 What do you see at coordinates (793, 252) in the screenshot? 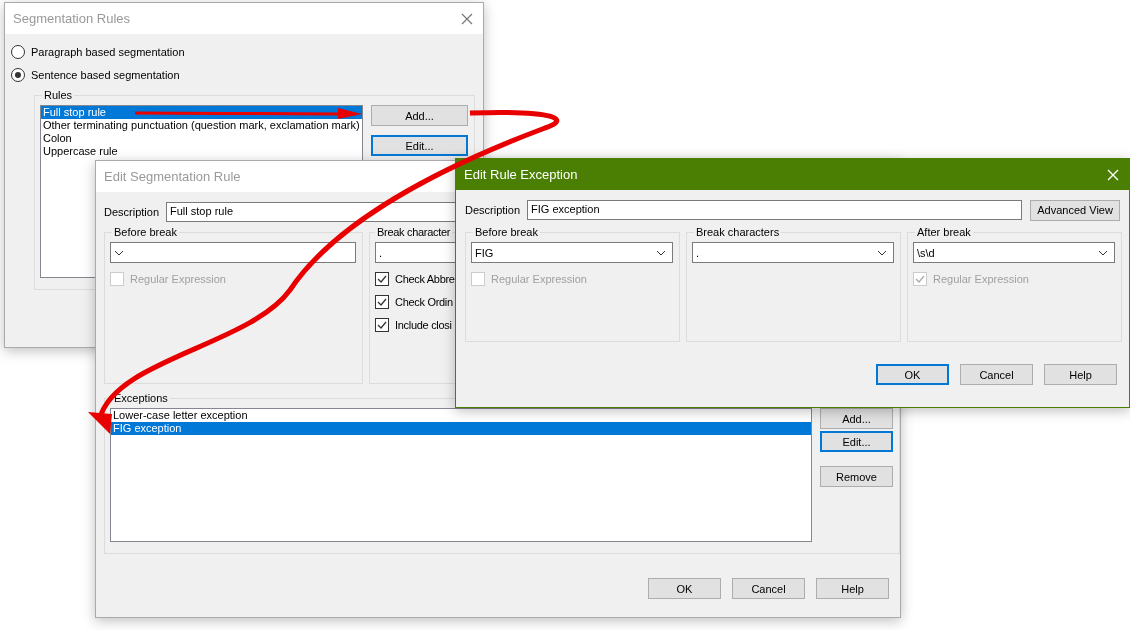
I see `dropdown-field: .` at bounding box center [793, 252].